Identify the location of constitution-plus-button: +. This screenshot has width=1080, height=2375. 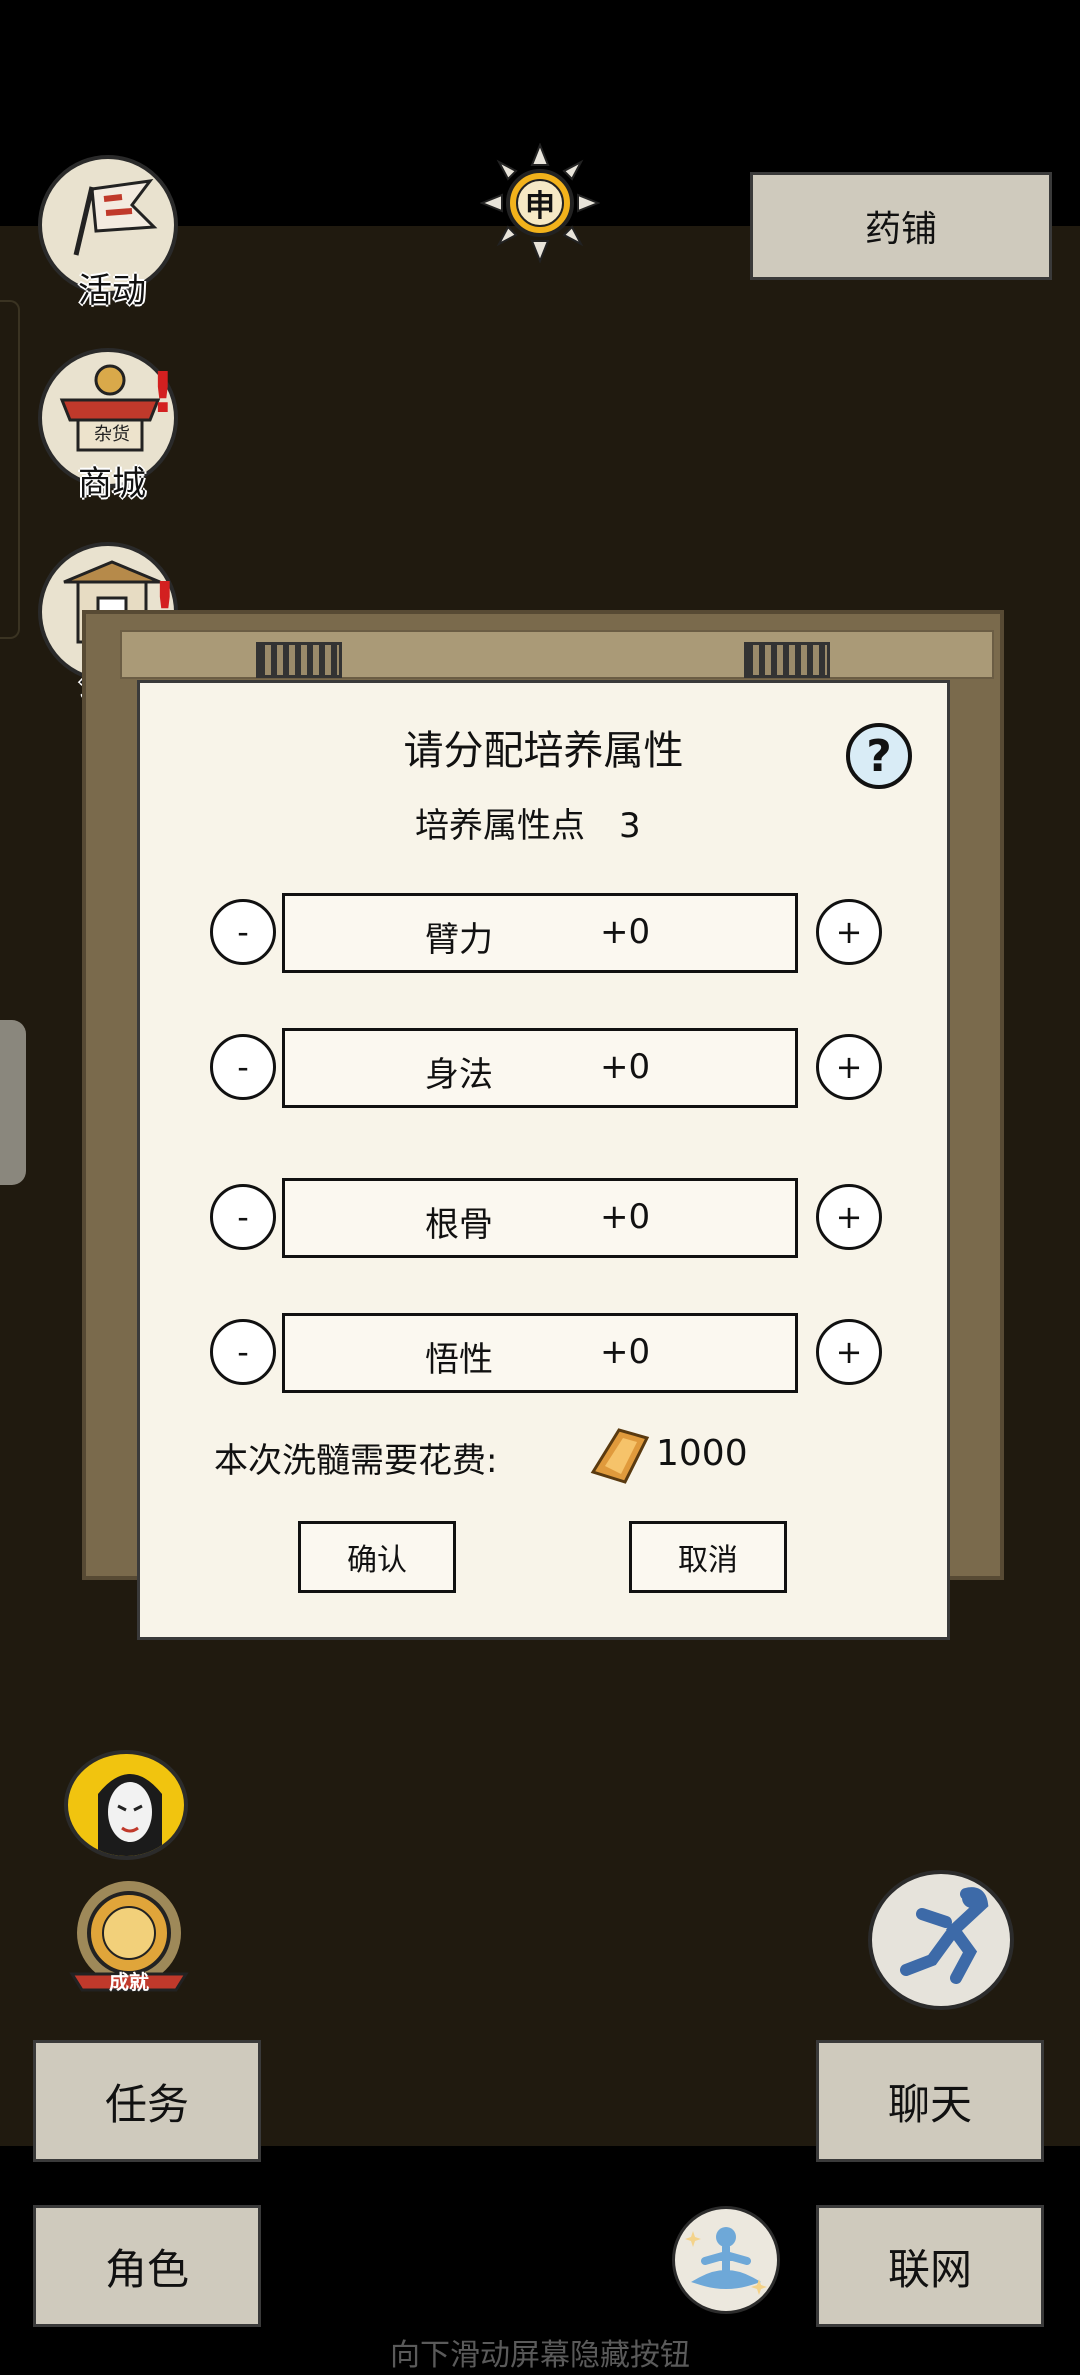
(849, 1217).